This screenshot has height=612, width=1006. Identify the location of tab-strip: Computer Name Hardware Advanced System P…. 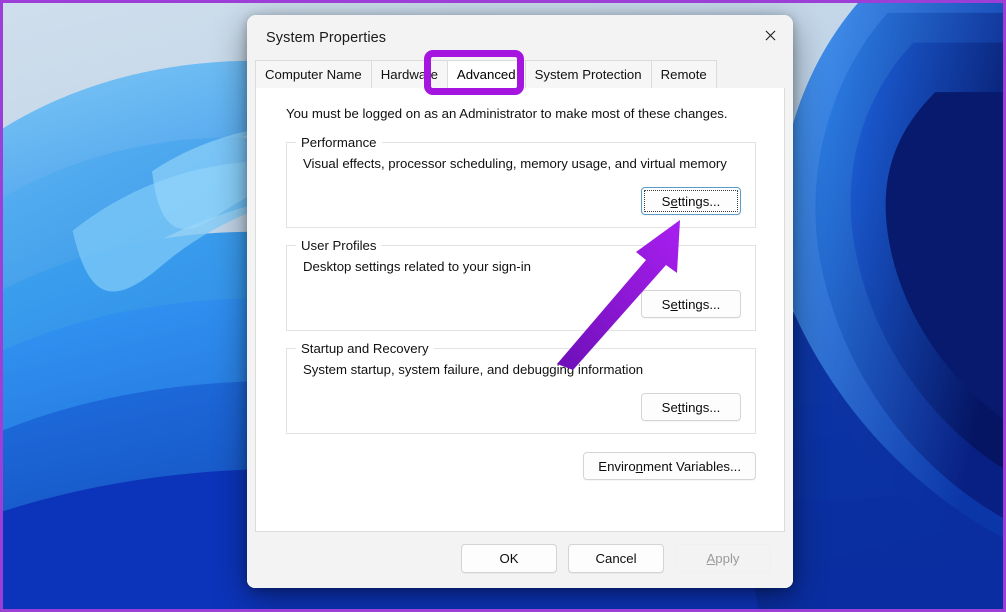
(520, 74).